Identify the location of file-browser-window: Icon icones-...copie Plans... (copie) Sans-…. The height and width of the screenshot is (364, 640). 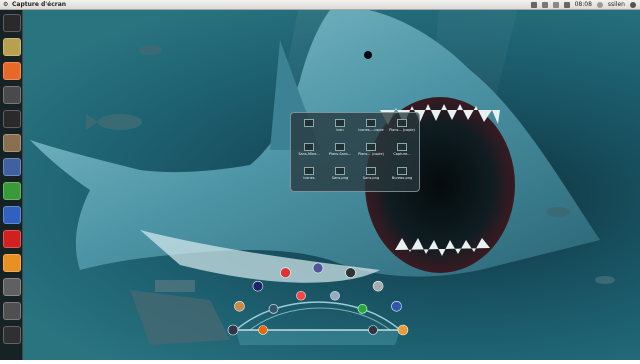
(355, 152).